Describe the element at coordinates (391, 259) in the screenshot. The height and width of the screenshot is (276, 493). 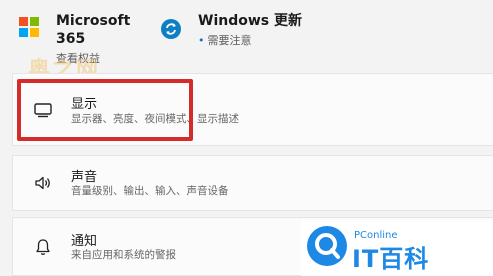
I see `pconline-brand-big: IT百科` at that location.